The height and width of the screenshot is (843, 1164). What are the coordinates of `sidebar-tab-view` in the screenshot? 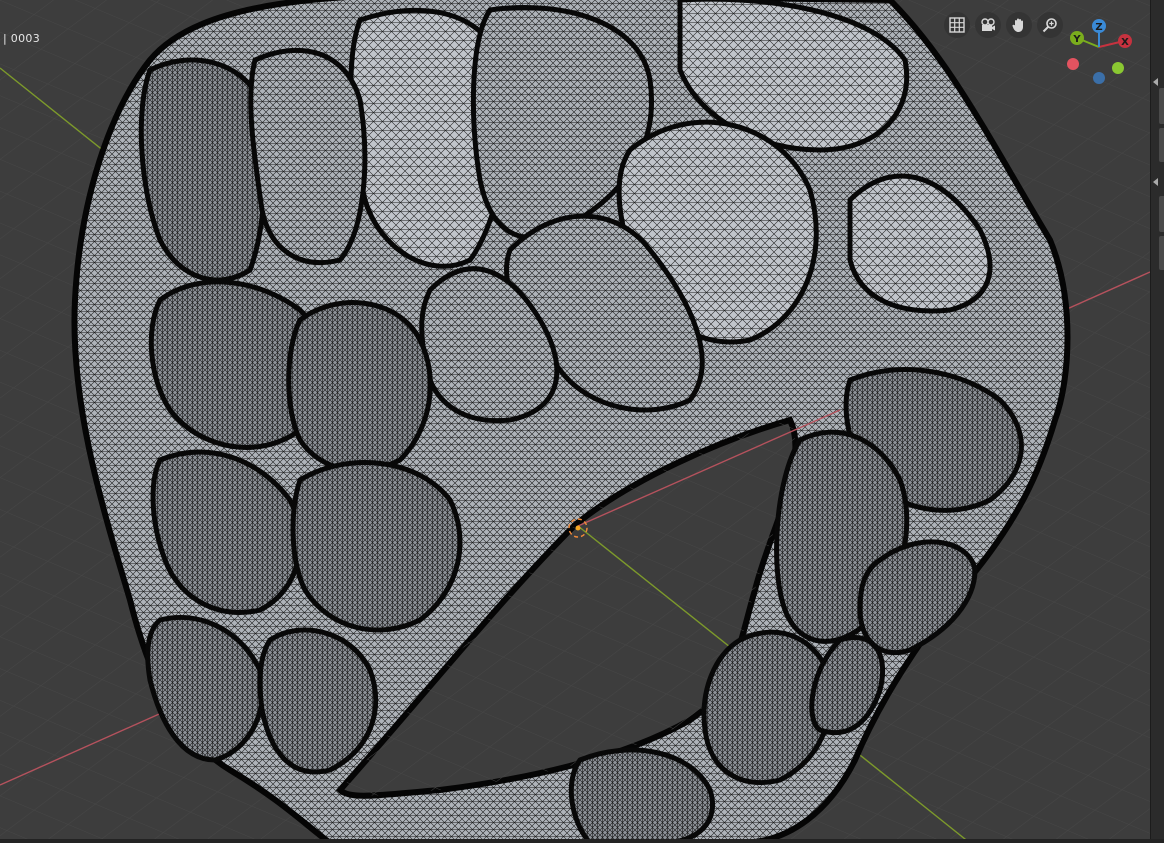 It's located at (1161, 214).